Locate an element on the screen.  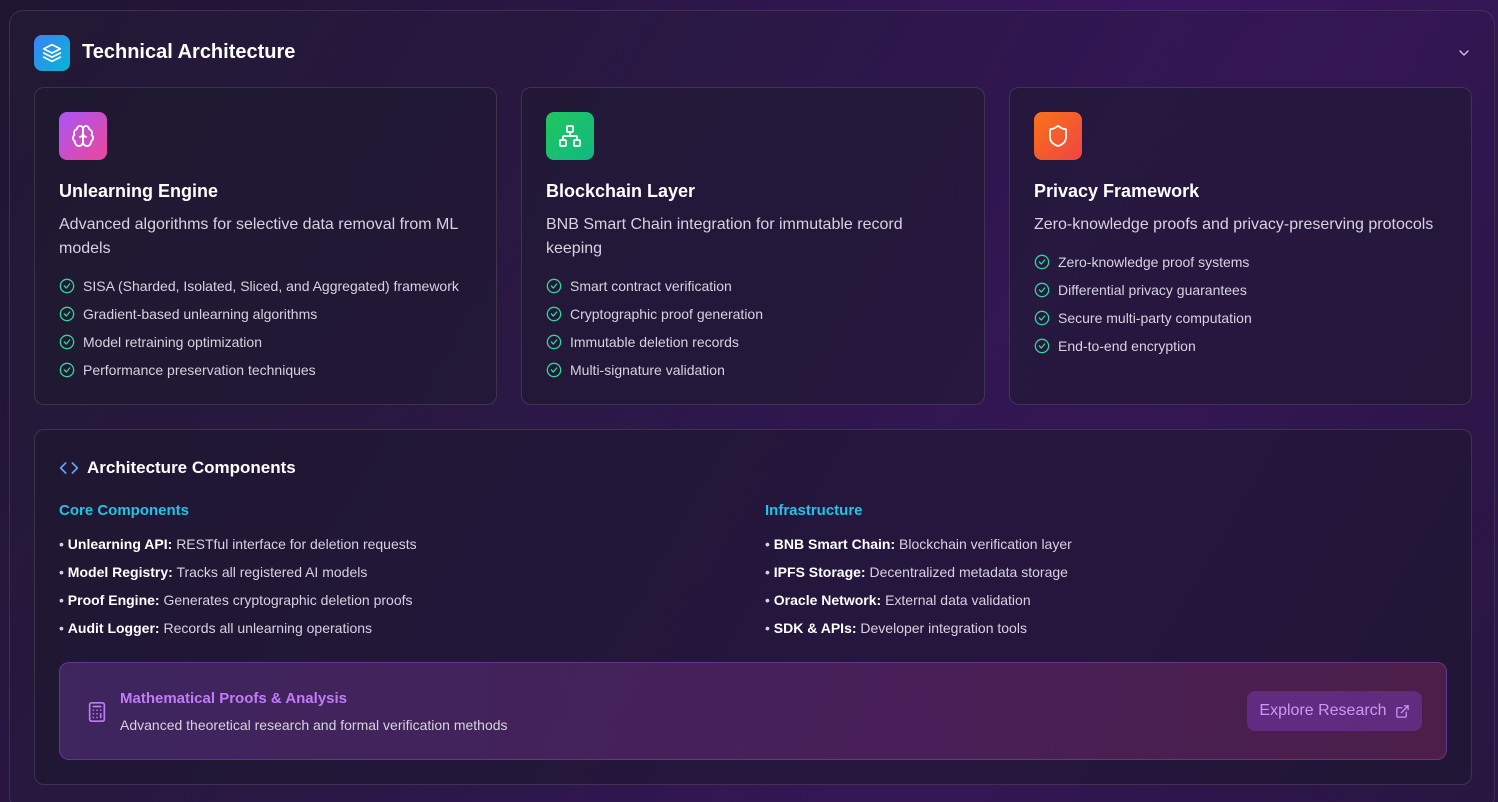
feature-label: End-to-end encryption is located at coordinates (1127, 346).